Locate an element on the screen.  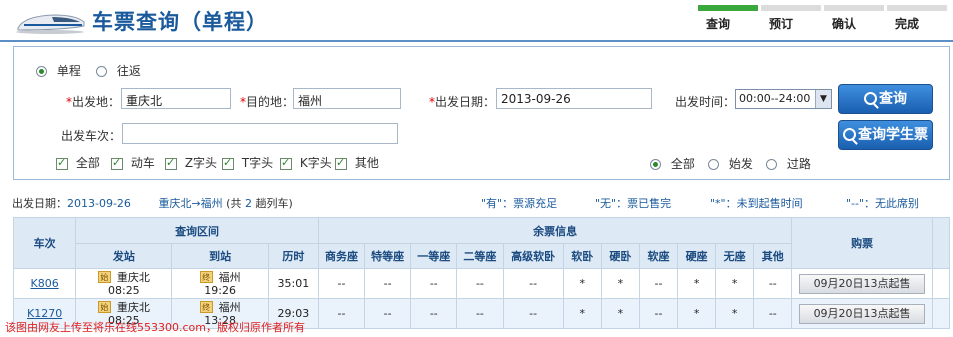
progress-steps: 查询 预订 确认 完成 is located at coordinates (824, 20).